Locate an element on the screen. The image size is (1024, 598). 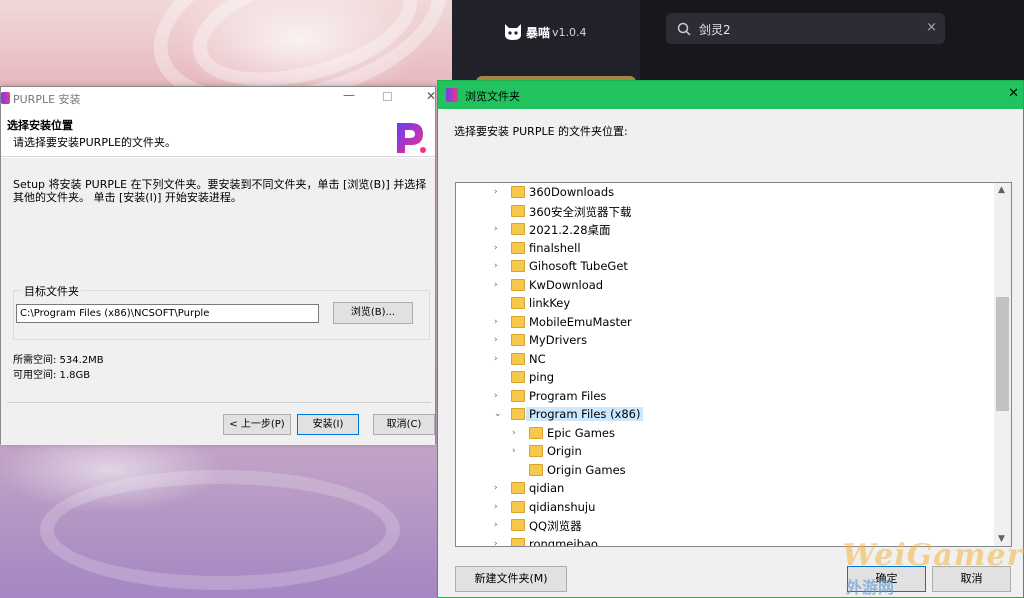
browse-title: 浏览文件夹 is located at coordinates (492, 96).